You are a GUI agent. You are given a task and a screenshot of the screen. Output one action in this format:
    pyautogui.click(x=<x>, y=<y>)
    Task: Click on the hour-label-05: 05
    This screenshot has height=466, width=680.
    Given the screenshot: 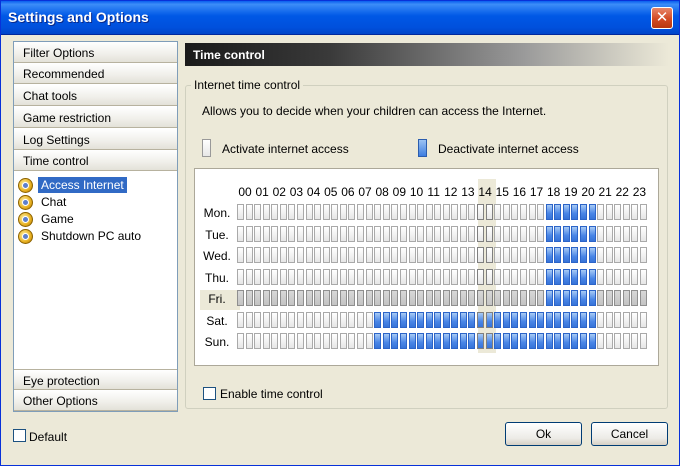 What is the action you would take?
    pyautogui.click(x=331, y=192)
    